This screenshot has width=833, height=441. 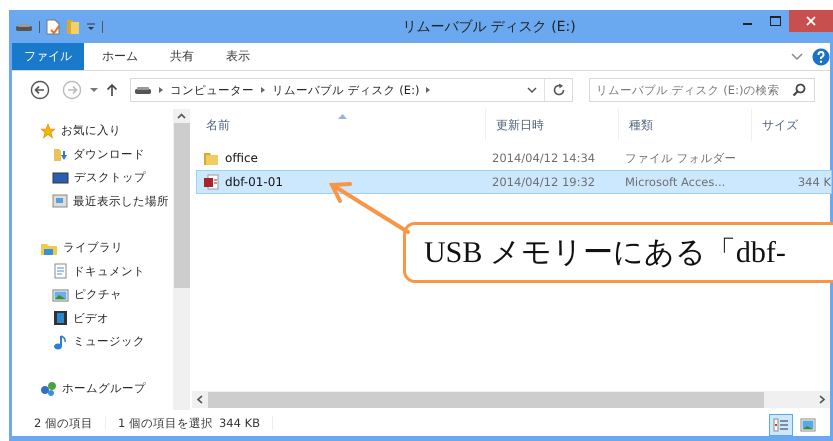 What do you see at coordinates (211, 182) in the screenshot?
I see `database-file-icon` at bounding box center [211, 182].